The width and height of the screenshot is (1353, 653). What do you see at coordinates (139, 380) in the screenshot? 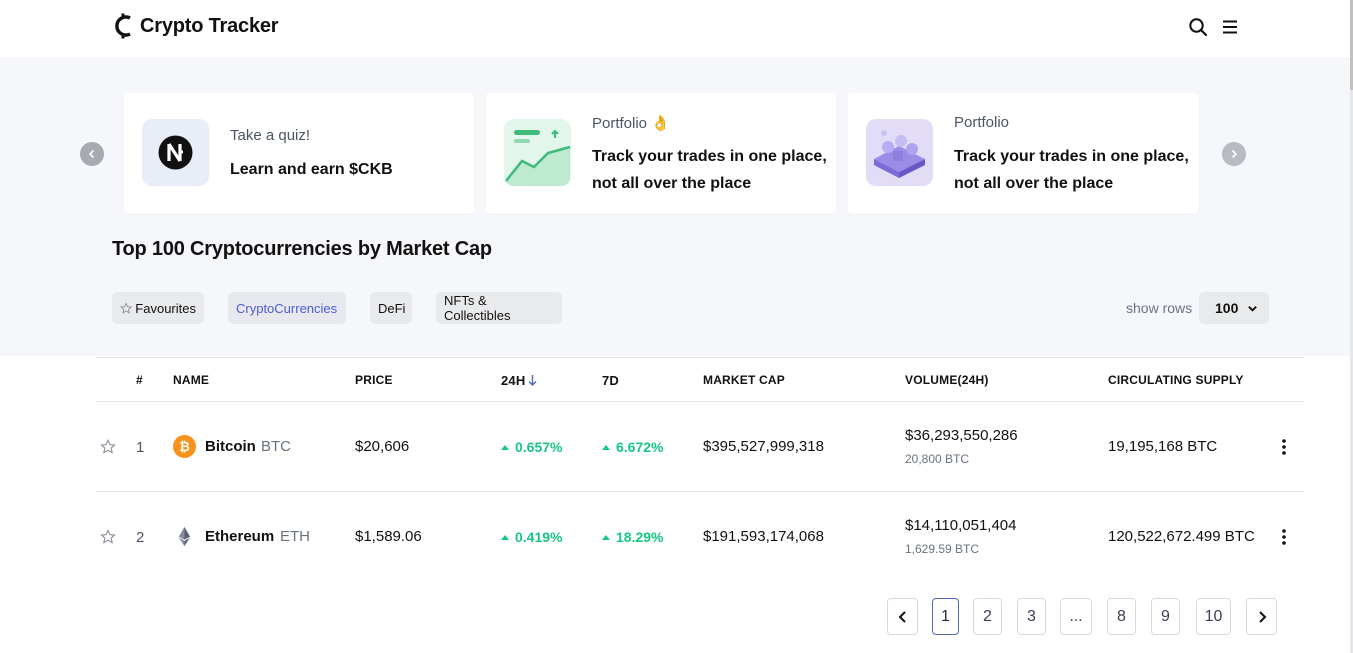
I see `column-header-rank: #` at bounding box center [139, 380].